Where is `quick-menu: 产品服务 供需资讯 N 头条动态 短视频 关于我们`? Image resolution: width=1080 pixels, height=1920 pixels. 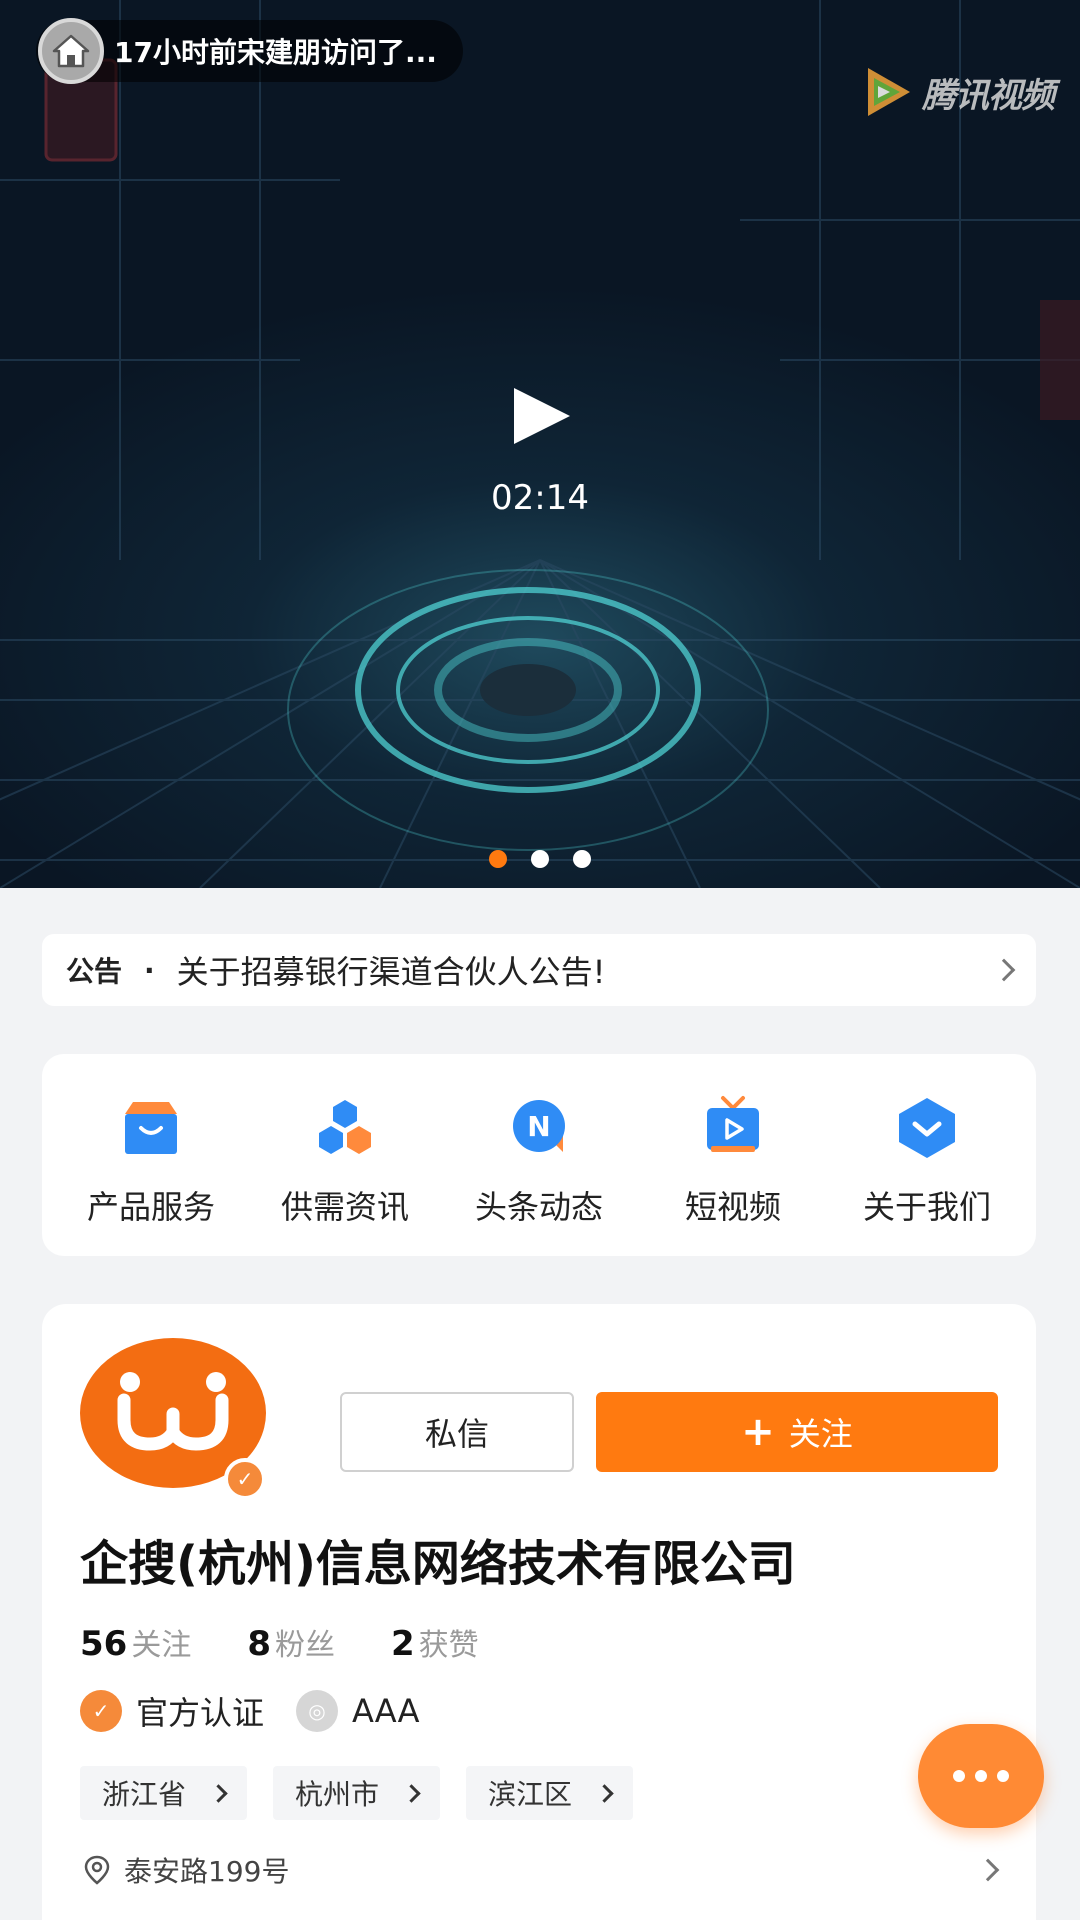 quick-menu: 产品服务 供需资讯 N 头条动态 短视频 关于我们 is located at coordinates (539, 1155).